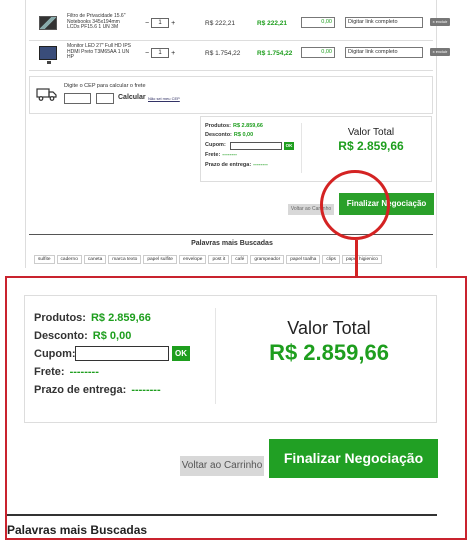 The image size is (475, 550). I want to click on row-total: R$ 1.754,22, so click(275, 53).